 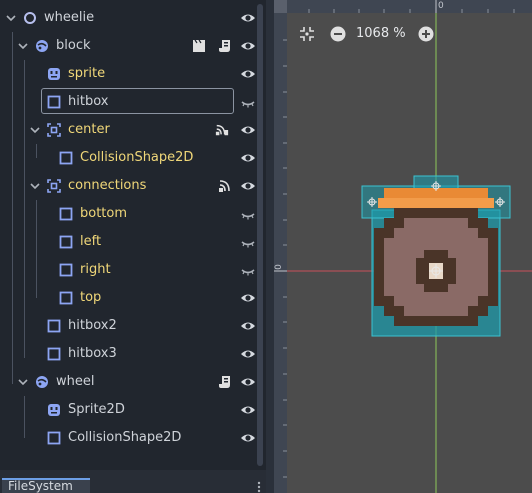 I want to click on tree-row-bottom: bottom, so click(x=128, y=214).